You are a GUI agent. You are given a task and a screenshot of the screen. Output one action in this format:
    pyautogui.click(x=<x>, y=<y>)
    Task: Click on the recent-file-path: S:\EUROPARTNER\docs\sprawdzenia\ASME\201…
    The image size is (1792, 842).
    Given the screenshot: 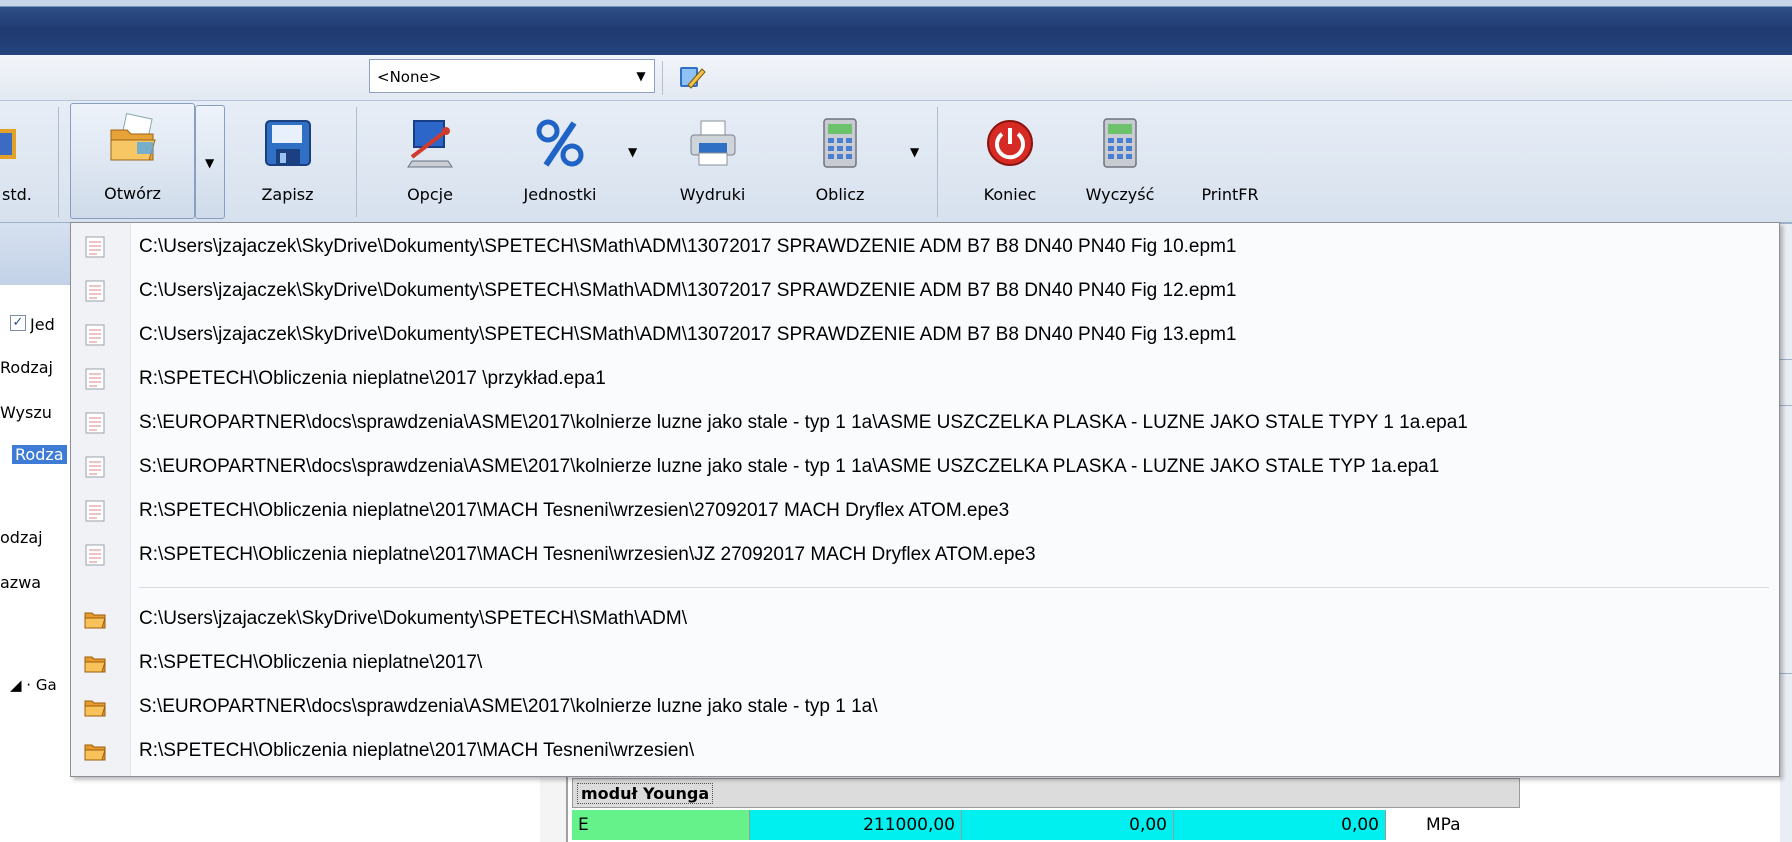 What is the action you would take?
    pyautogui.click(x=789, y=466)
    